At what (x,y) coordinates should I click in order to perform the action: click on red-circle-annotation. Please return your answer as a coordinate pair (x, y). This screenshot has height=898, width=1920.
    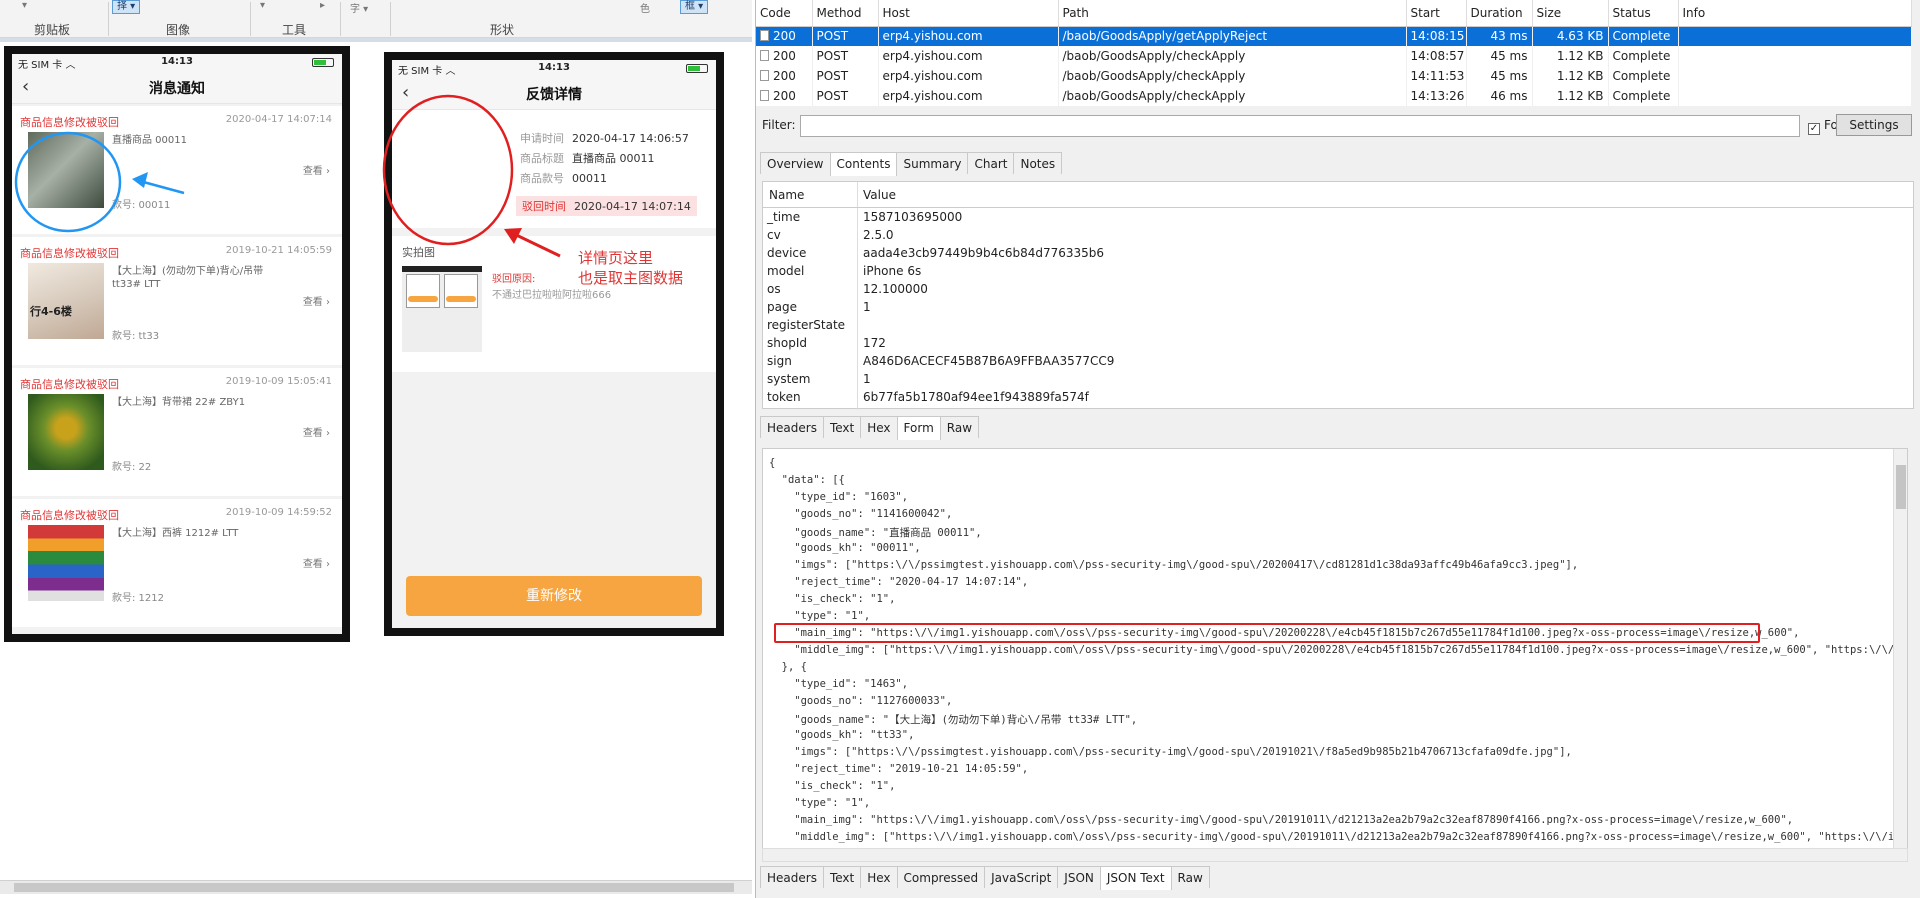
    Looking at the image, I should click on (448, 170).